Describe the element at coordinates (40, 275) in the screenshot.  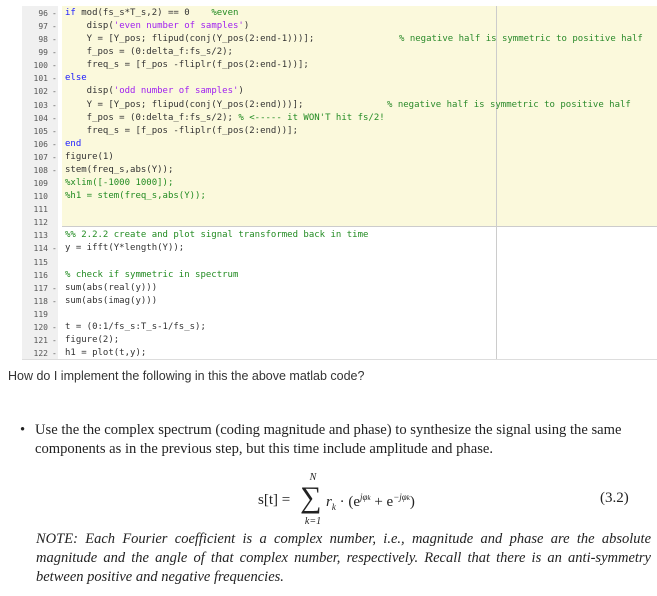
I see `line-number: 116` at that location.